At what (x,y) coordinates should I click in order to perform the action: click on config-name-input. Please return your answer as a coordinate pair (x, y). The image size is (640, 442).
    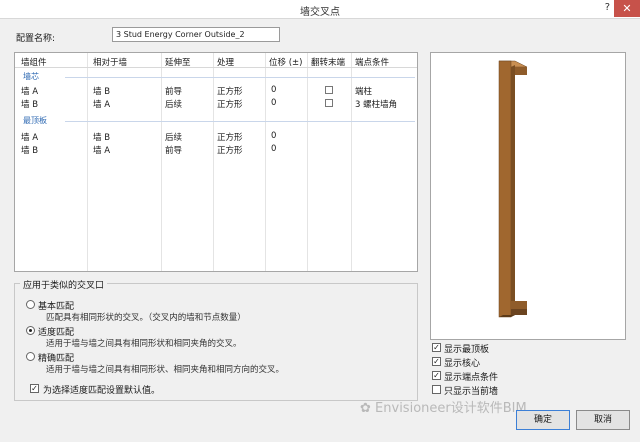
    Looking at the image, I should click on (196, 34).